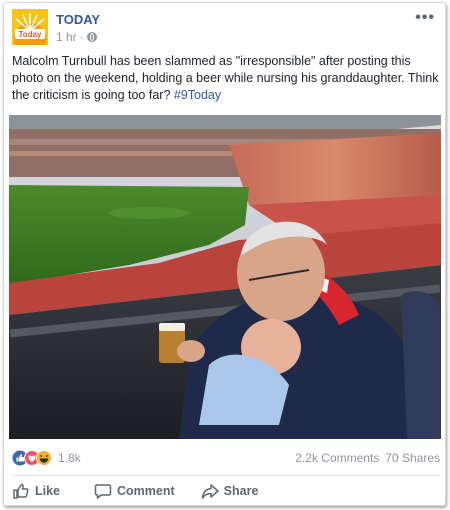  I want to click on today-logo-icon: Today, so click(30, 27).